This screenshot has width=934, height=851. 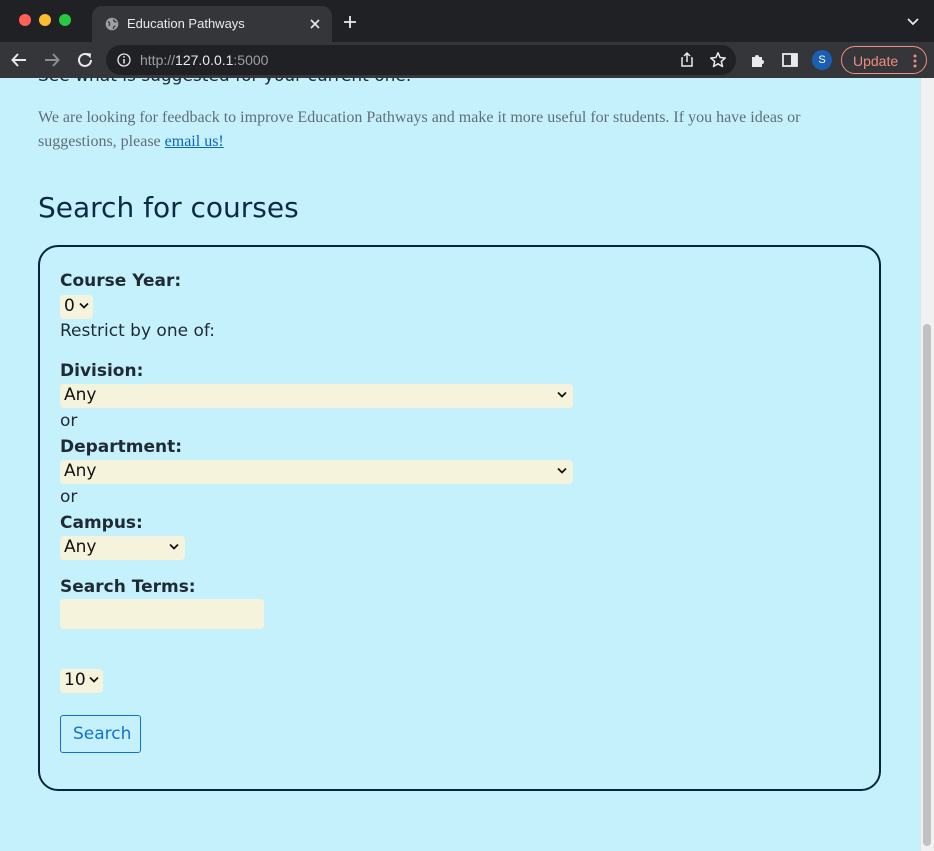 What do you see at coordinates (915, 61) in the screenshot?
I see `kebab-menu-icon` at bounding box center [915, 61].